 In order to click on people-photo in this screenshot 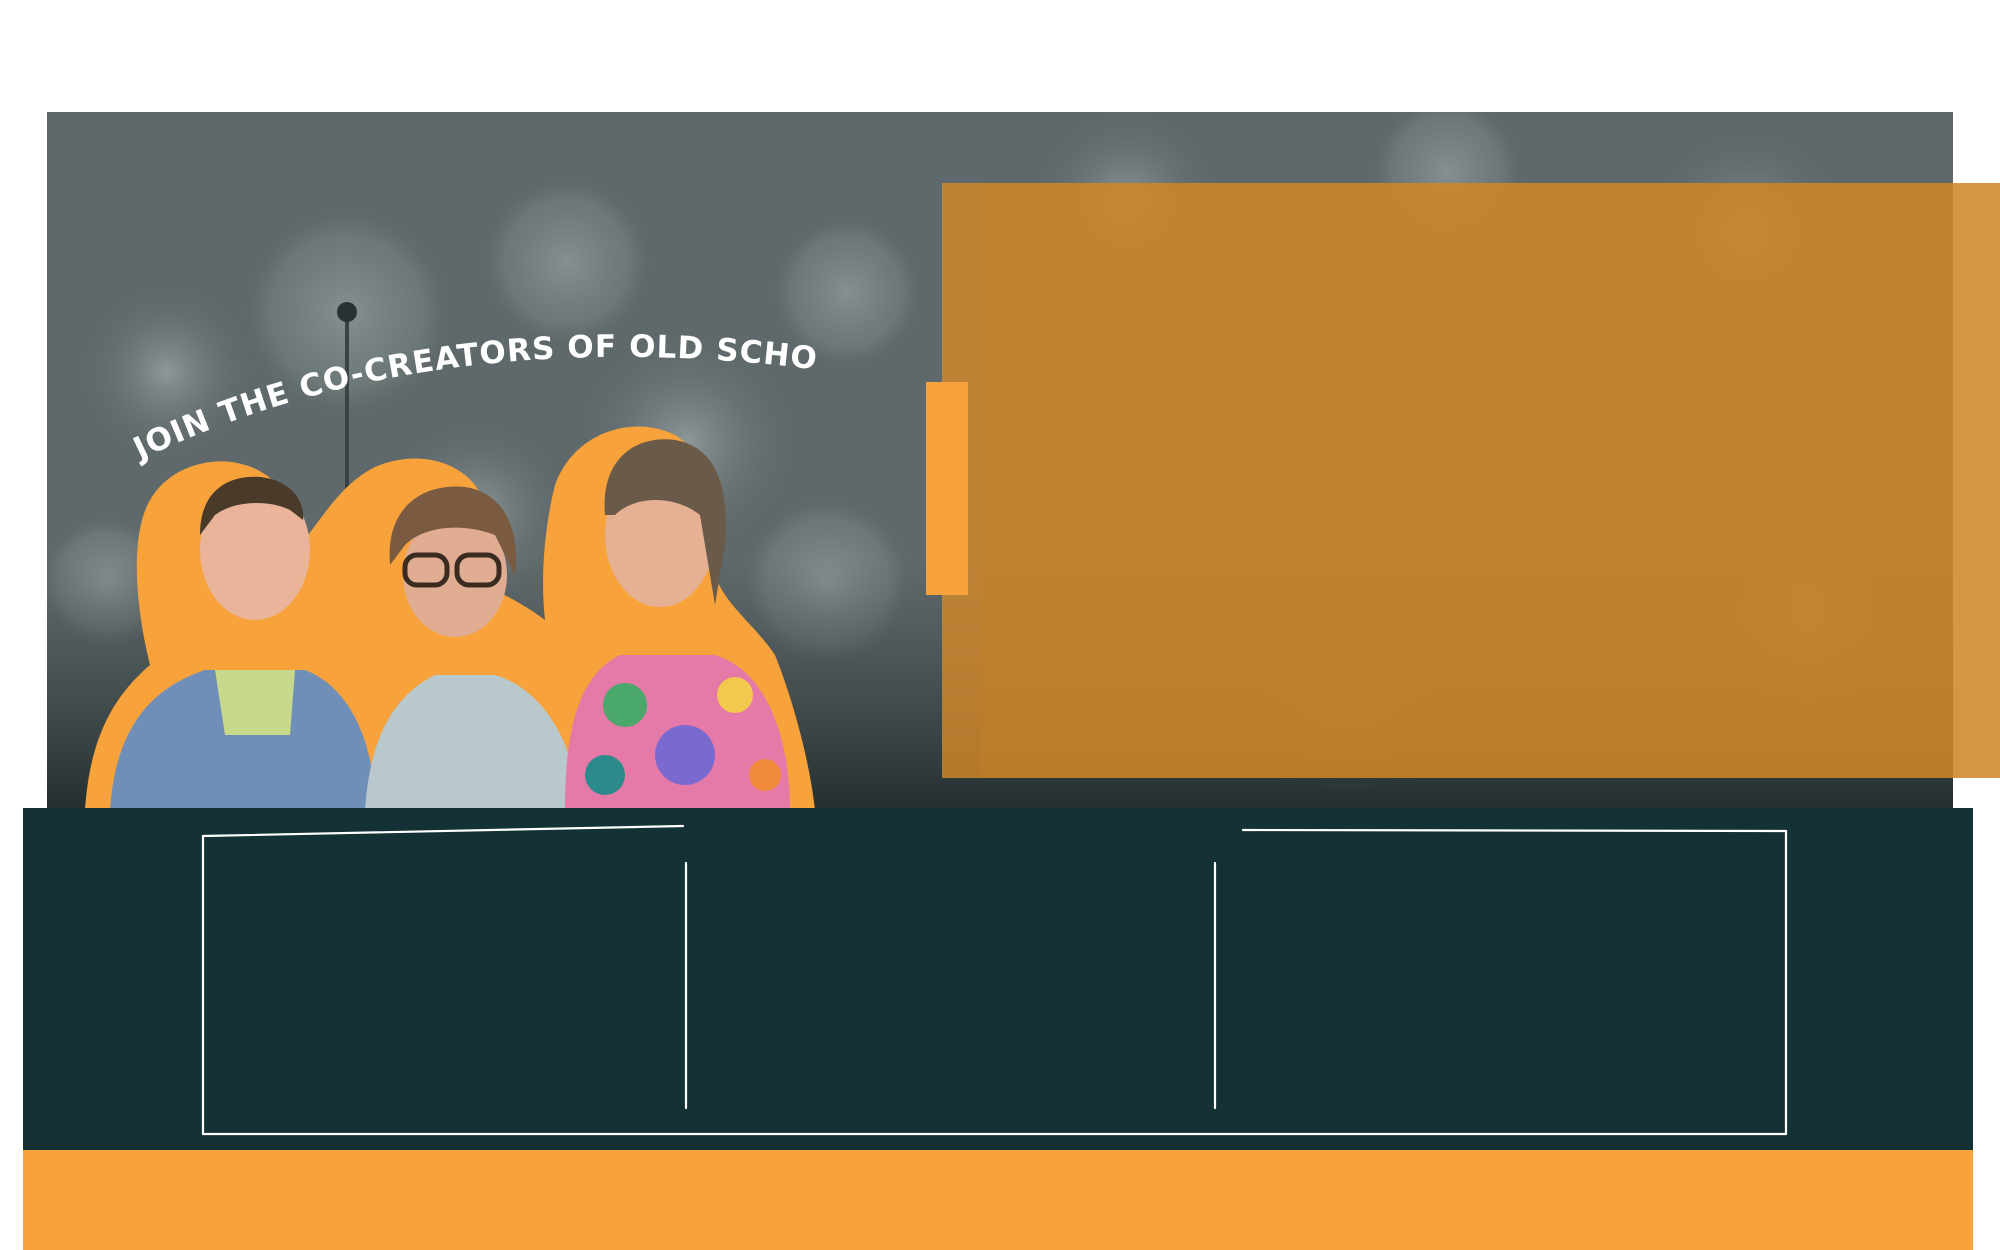, I will do `click(450, 618)`.